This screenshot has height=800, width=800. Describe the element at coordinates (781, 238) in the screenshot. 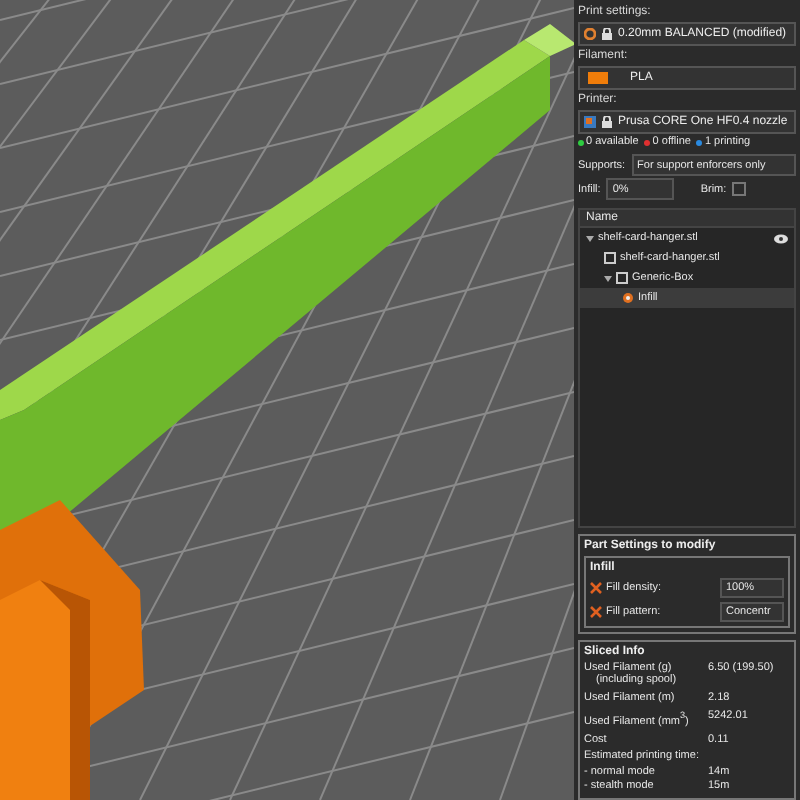

I see `eye-icon` at that location.